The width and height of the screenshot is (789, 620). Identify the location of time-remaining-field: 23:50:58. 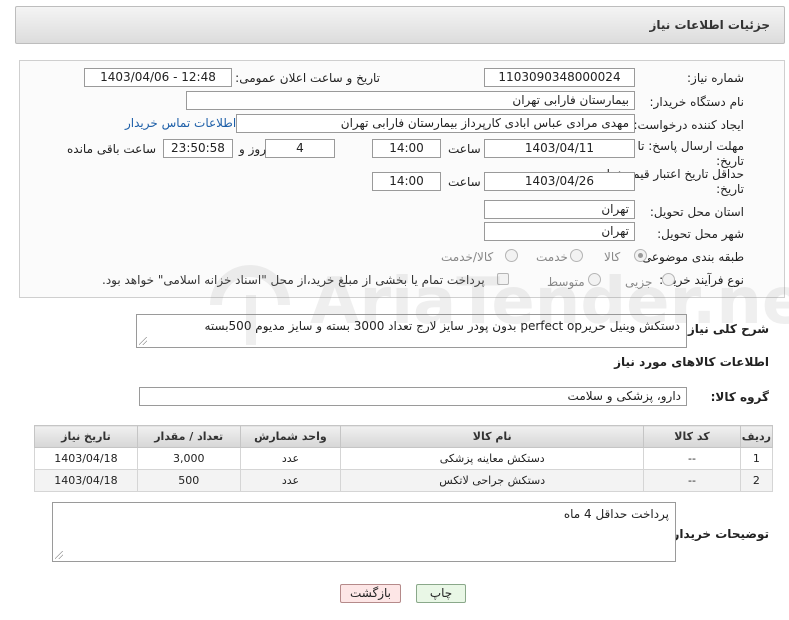
(198, 148).